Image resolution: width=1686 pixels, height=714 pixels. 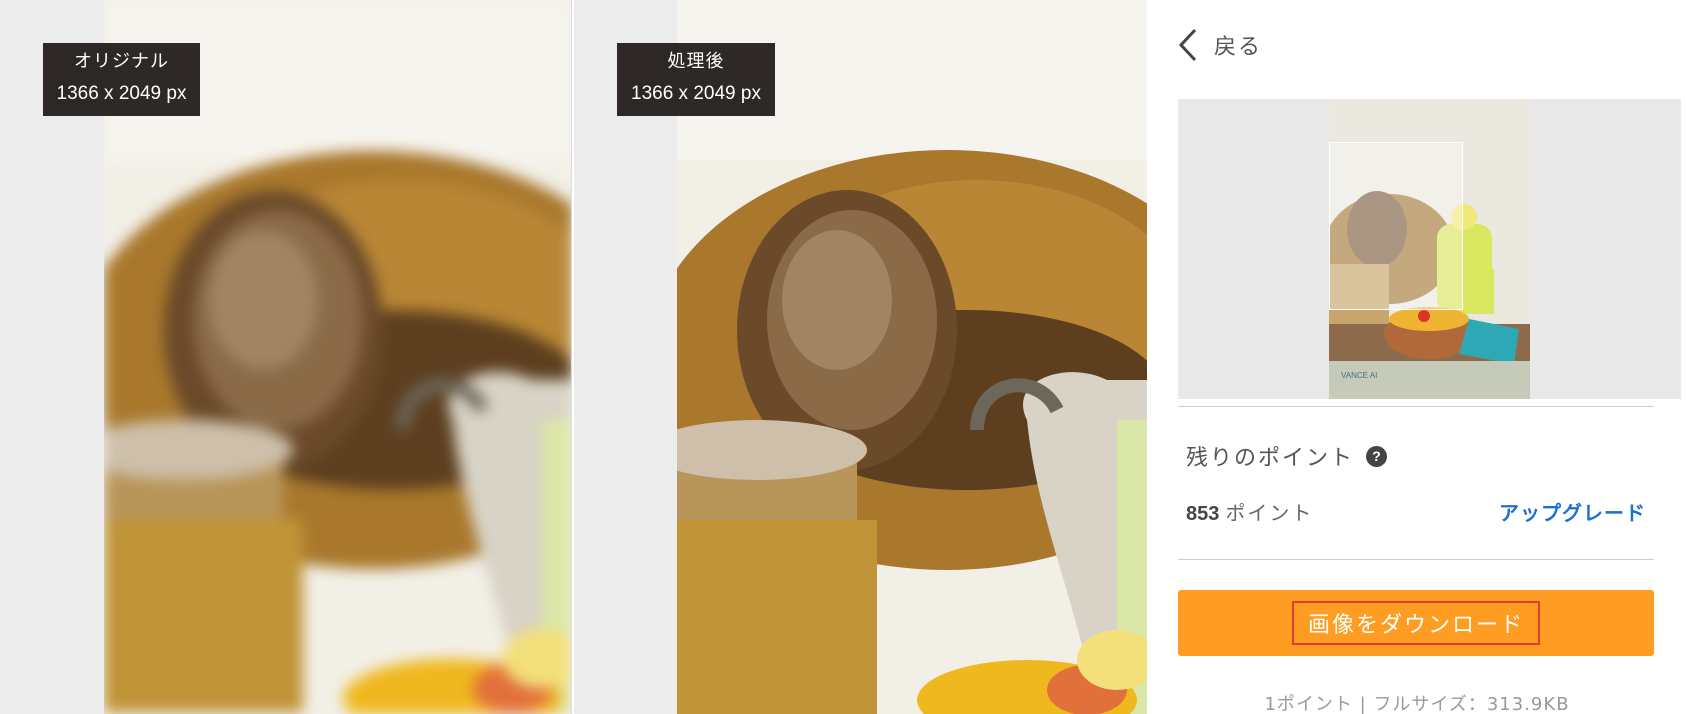 I want to click on points-unit: ポイント, so click(x=1269, y=513).